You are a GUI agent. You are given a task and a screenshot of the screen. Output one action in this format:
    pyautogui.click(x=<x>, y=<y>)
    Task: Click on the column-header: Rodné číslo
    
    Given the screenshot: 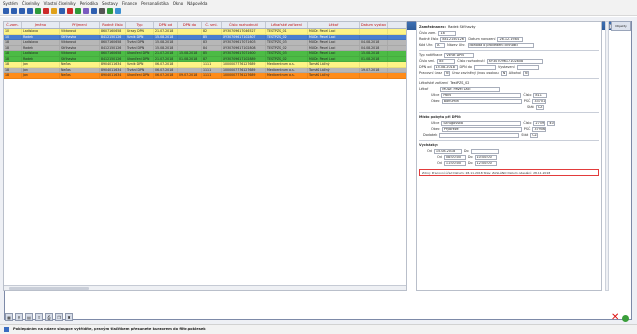 What is the action you would take?
    pyautogui.click(x=113, y=25)
    